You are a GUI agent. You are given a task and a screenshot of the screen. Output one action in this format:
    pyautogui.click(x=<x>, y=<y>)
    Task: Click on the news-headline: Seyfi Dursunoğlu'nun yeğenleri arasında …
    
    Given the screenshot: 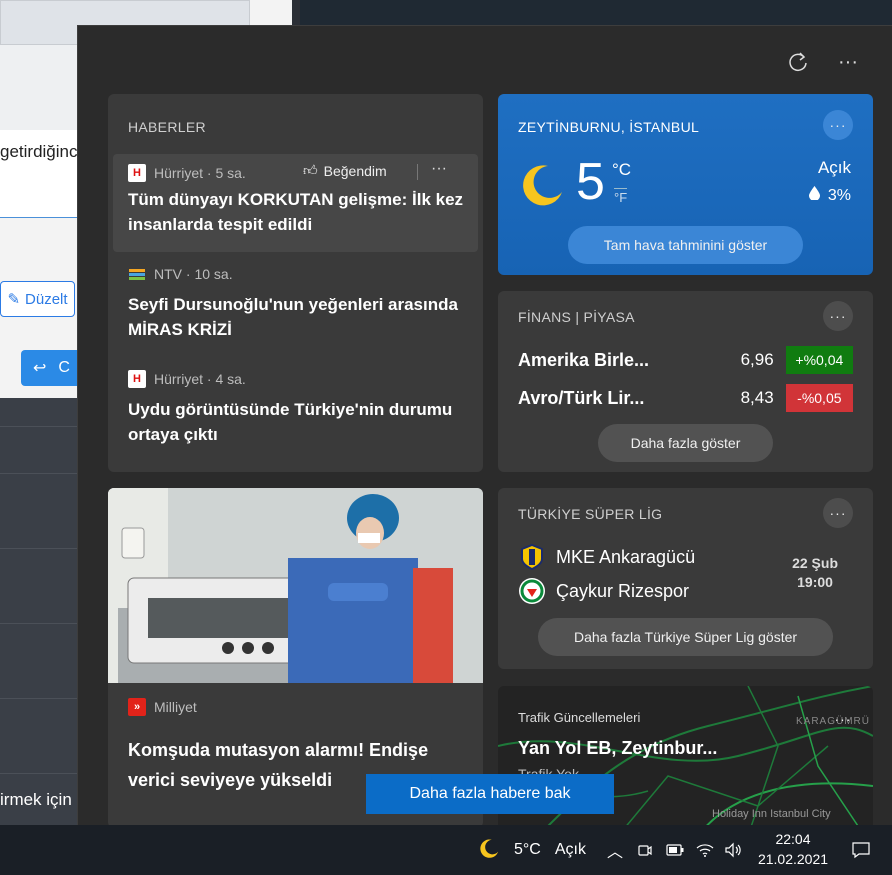 What is the action you would take?
    pyautogui.click(x=293, y=317)
    